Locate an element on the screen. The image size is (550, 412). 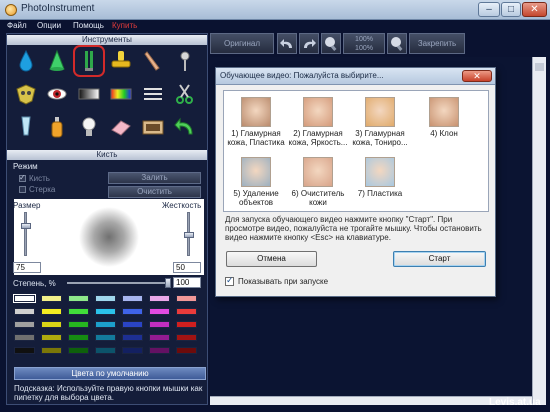
bottle-tool-icon is located at coordinates (57, 127).